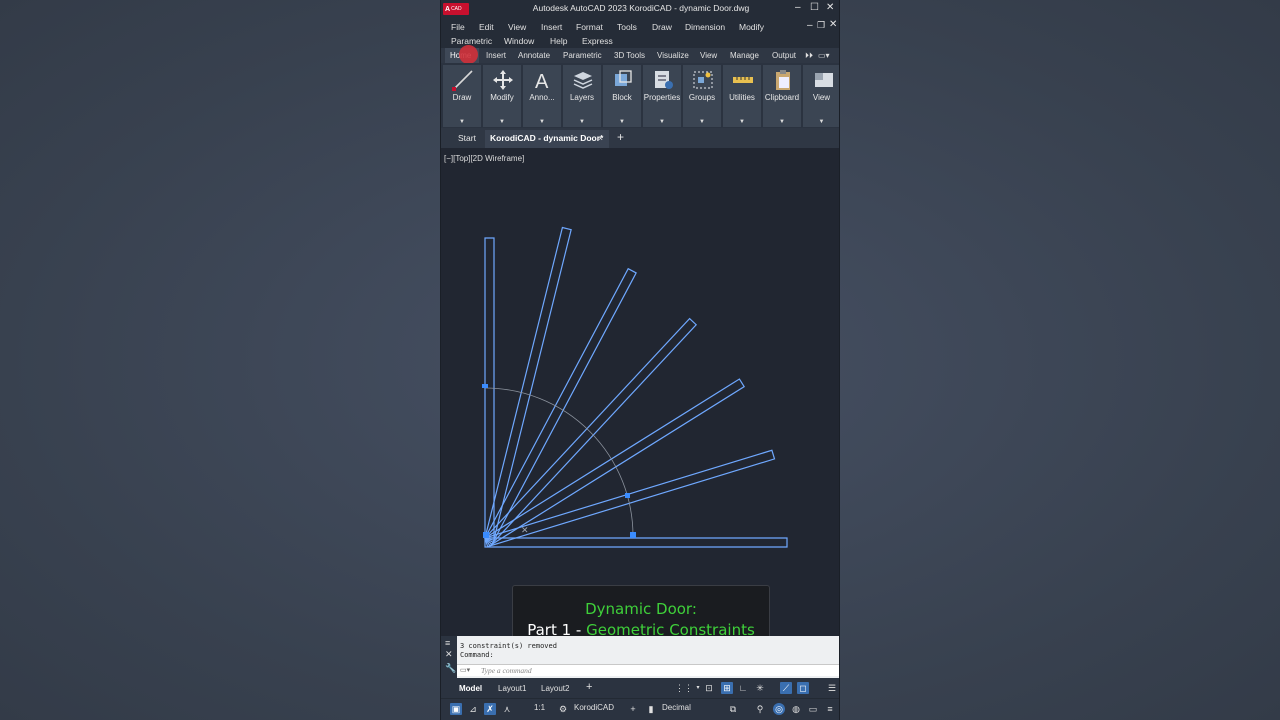 Image resolution: width=1280 pixels, height=720 pixels. I want to click on units-selector: Decimal, so click(676, 707).